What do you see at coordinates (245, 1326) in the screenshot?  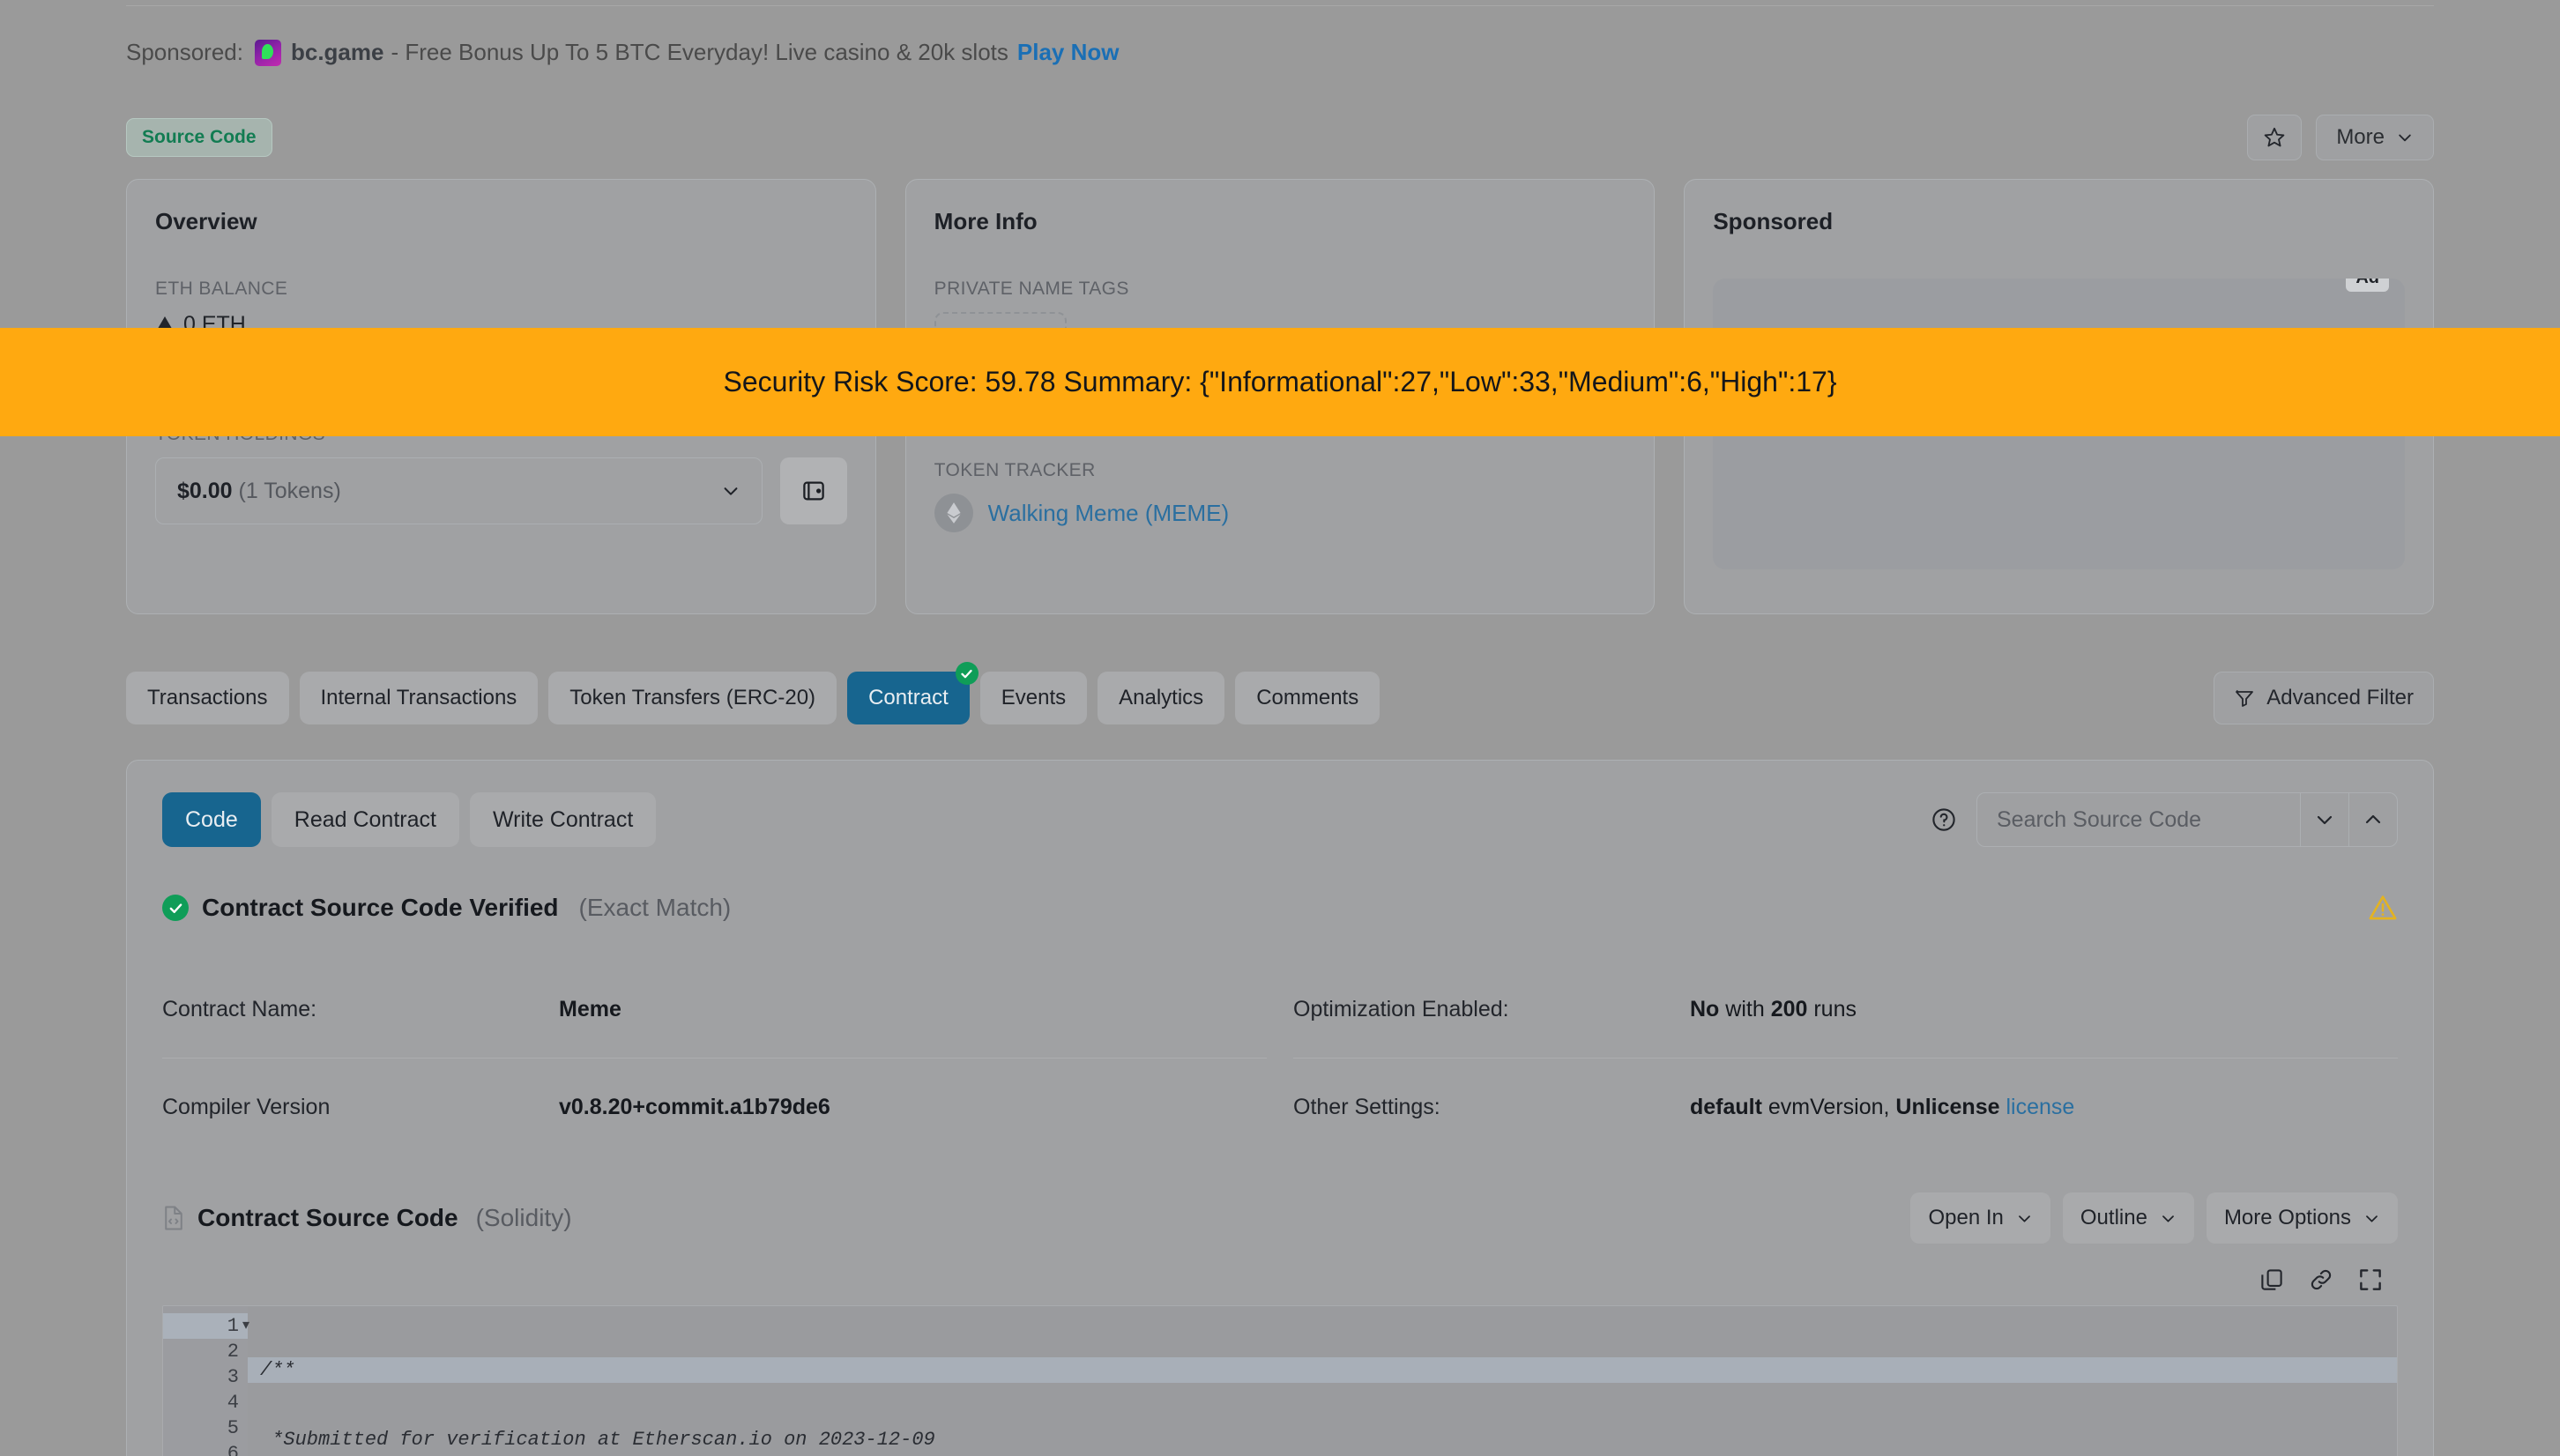 I see `fold-arrow-icon: ▾` at bounding box center [245, 1326].